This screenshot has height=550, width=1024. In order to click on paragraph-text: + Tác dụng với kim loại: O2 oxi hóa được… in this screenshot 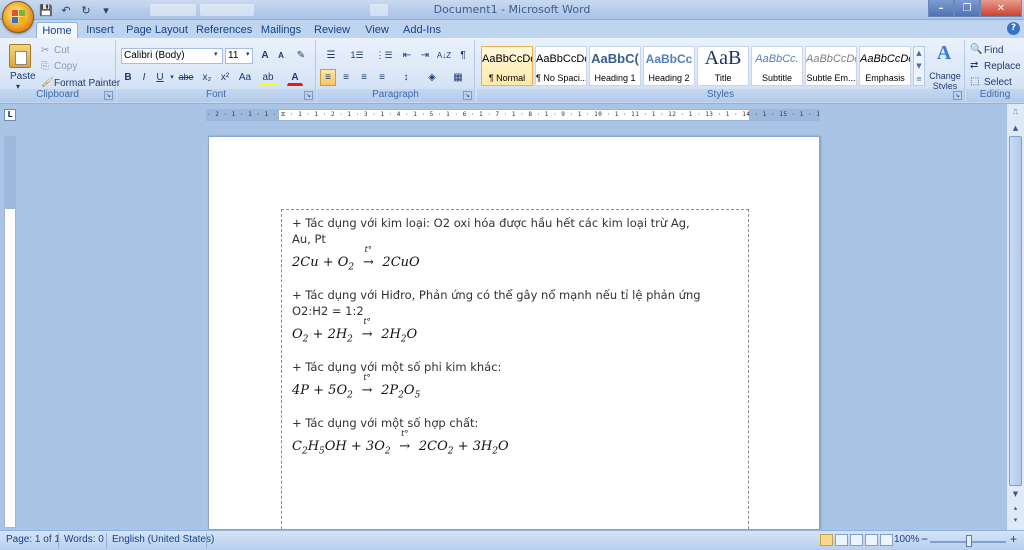, I will do `click(491, 223)`.